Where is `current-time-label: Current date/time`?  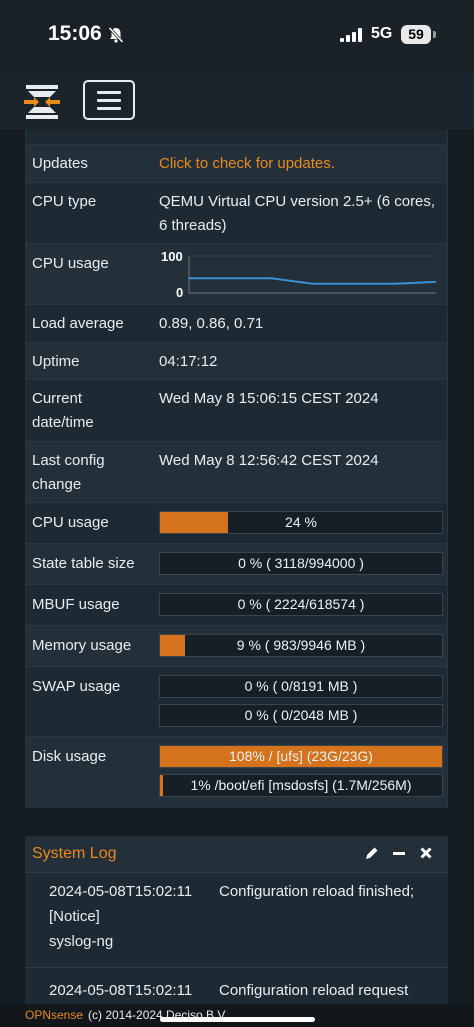
current-time-label: Current date/time is located at coordinates (63, 410).